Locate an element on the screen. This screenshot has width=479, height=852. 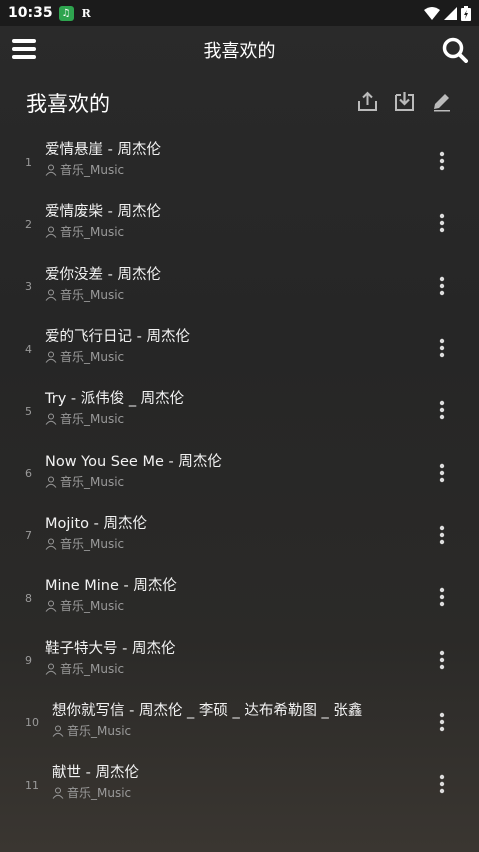
song-index: 11 is located at coordinates (32, 785).